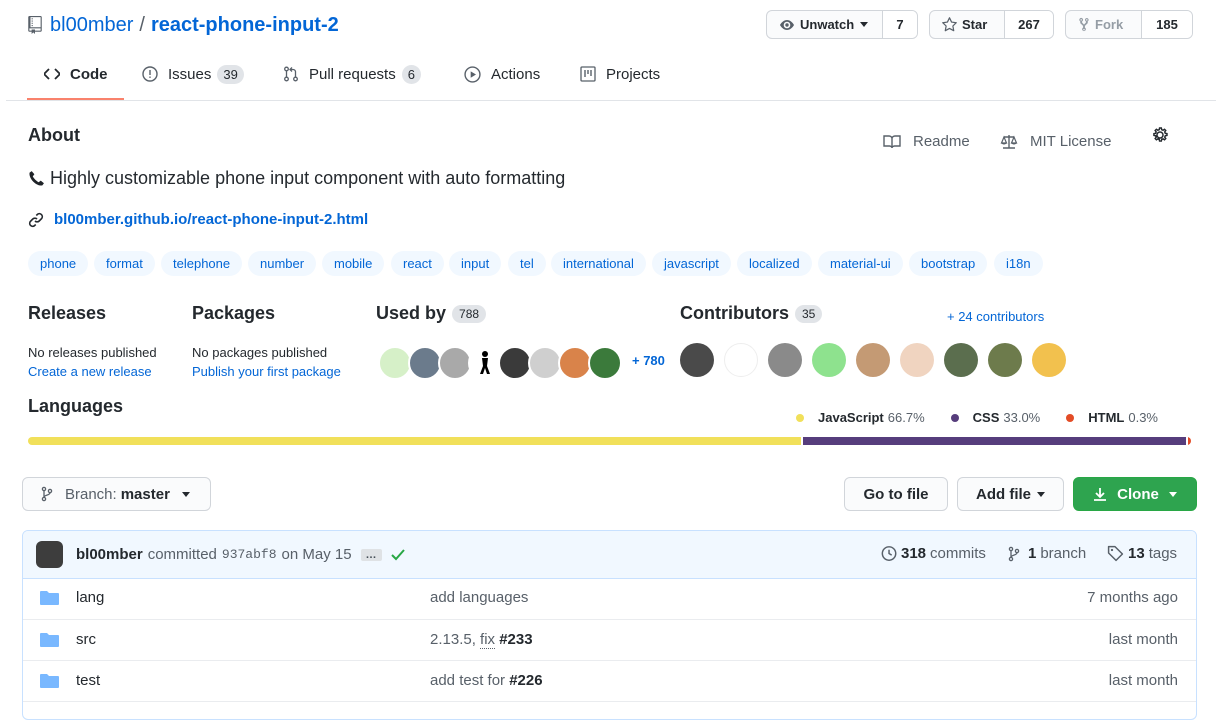 The image size is (1220, 720). I want to click on go-to-file-button: Go to file, so click(896, 494).